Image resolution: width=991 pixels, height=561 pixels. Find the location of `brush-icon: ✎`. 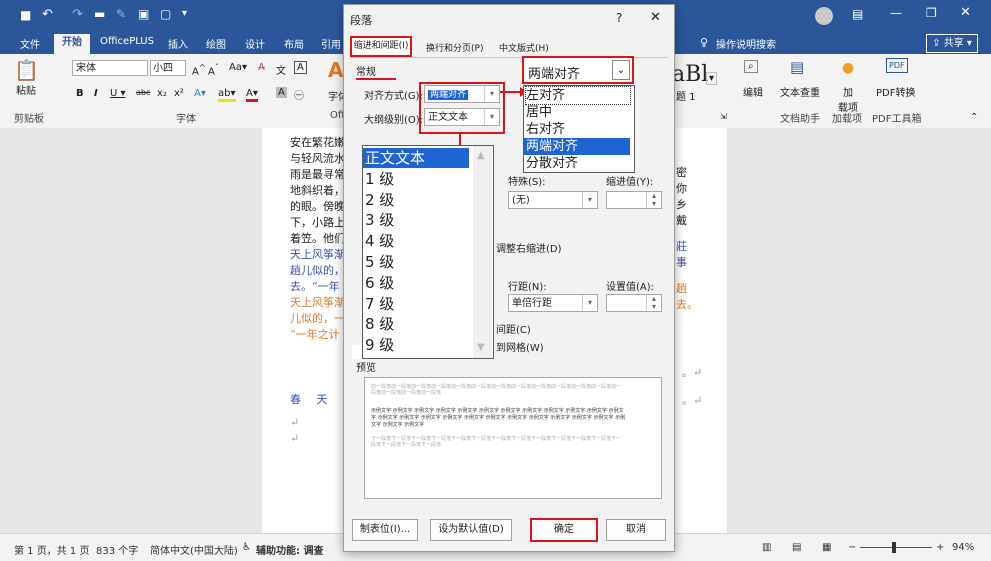

brush-icon: ✎ is located at coordinates (121, 14).